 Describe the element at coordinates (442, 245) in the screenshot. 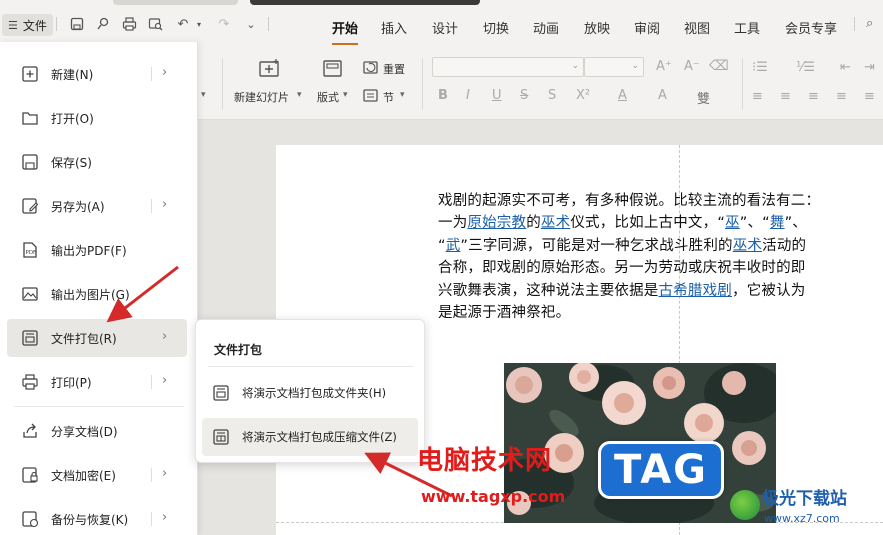

I see `slide-text-run: “` at that location.